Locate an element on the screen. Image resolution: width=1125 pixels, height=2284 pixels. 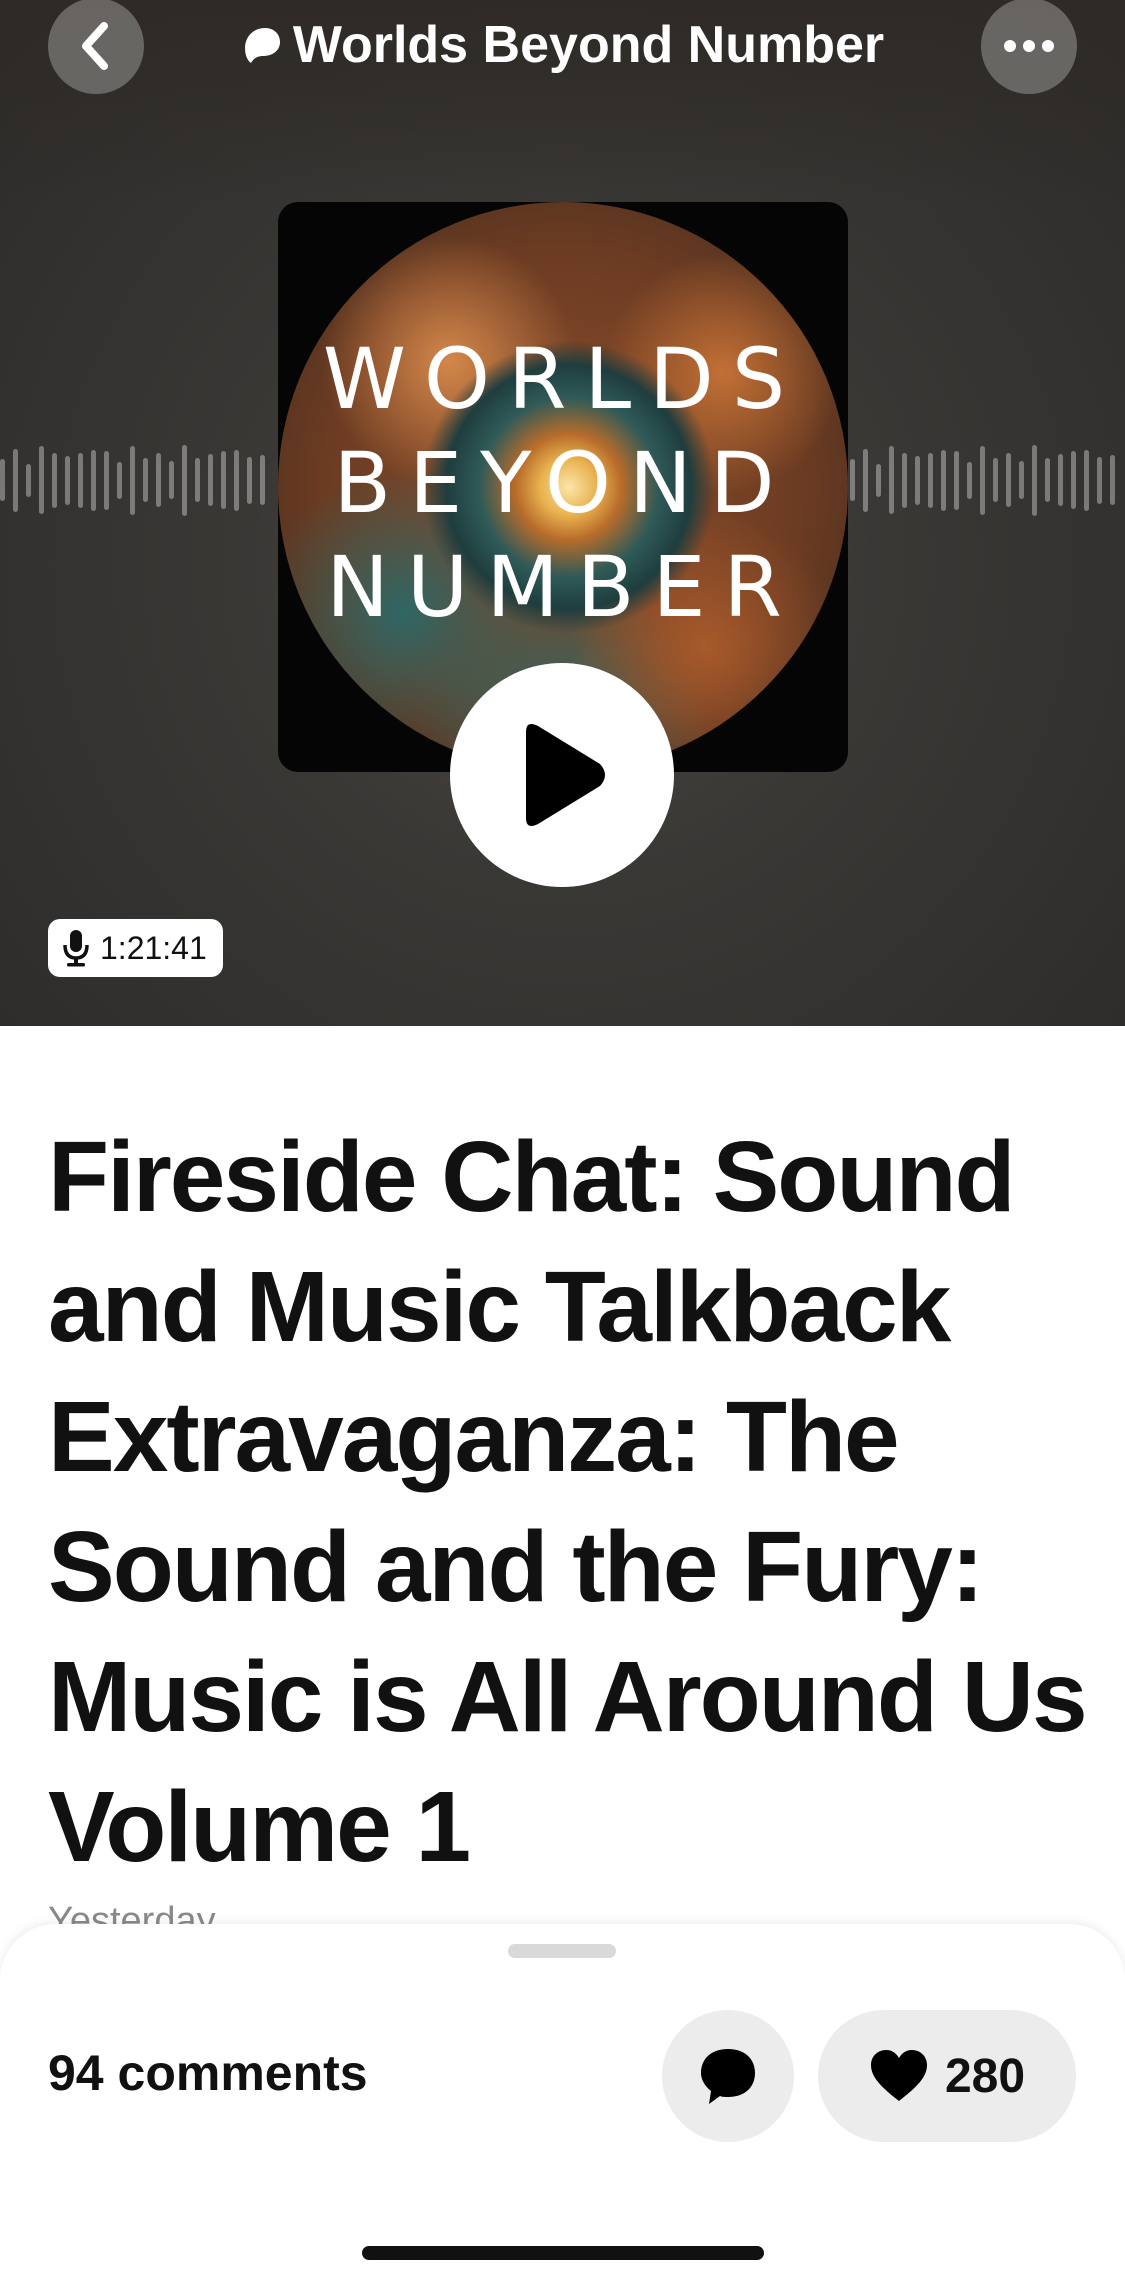
waveform-right is located at coordinates (987, 480).